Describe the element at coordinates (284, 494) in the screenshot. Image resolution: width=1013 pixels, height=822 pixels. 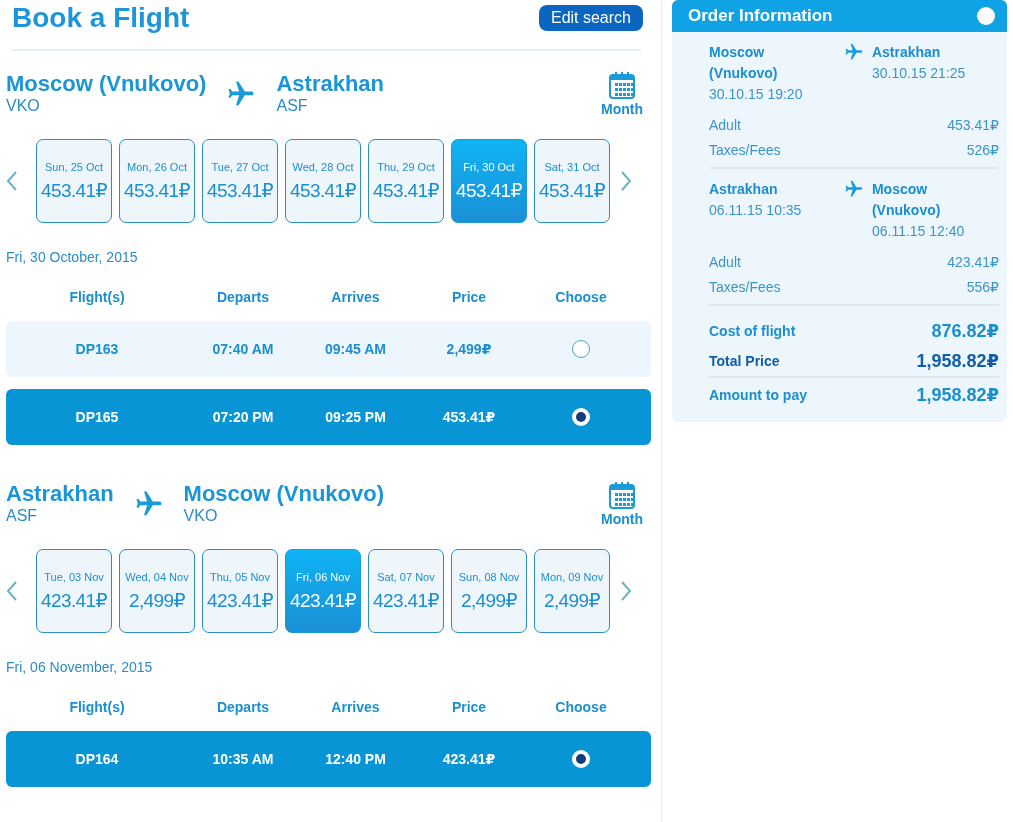
I see `arrival-city: Moscow (Vnukovo)` at that location.